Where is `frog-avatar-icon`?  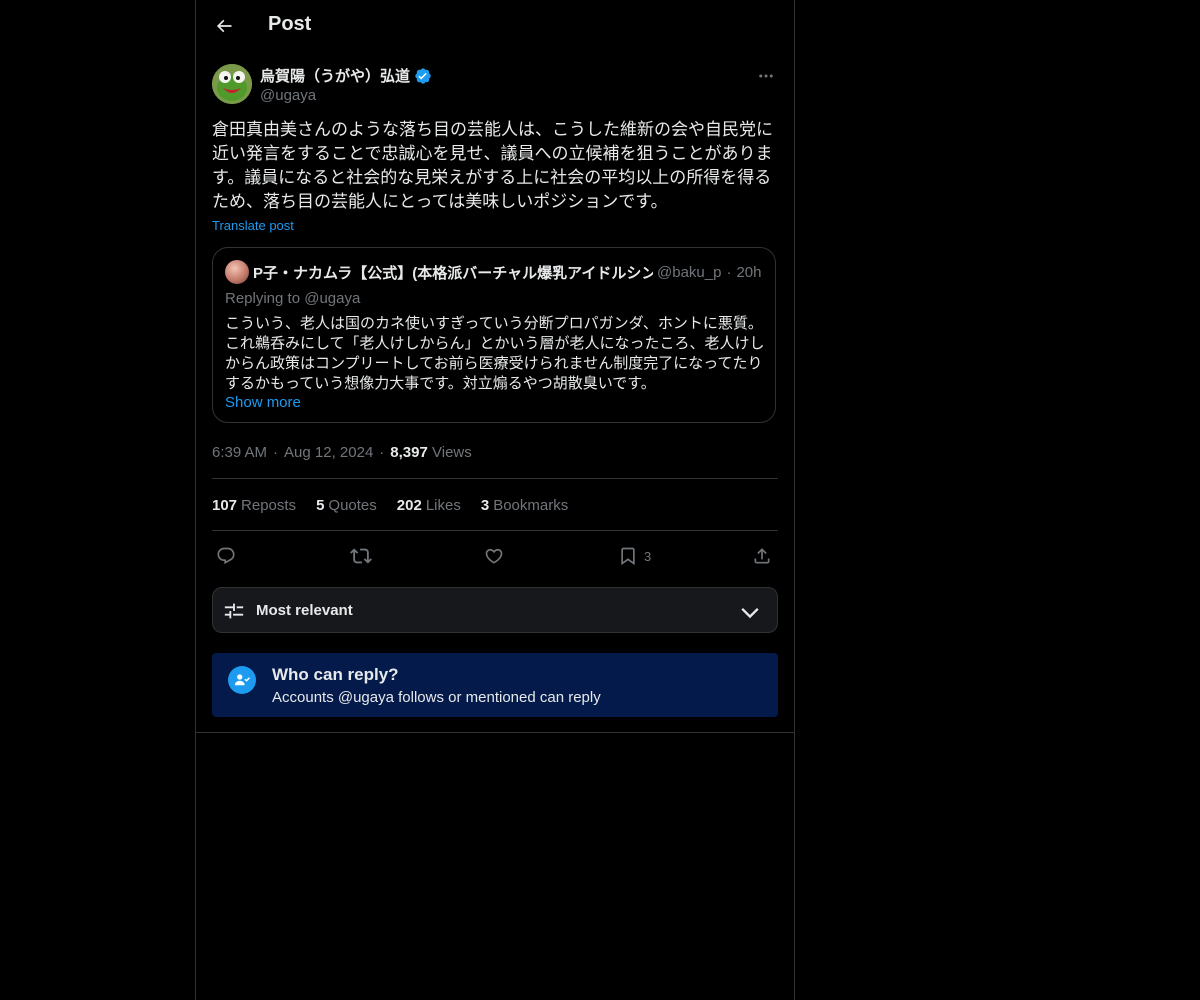
frog-avatar-icon is located at coordinates (232, 84).